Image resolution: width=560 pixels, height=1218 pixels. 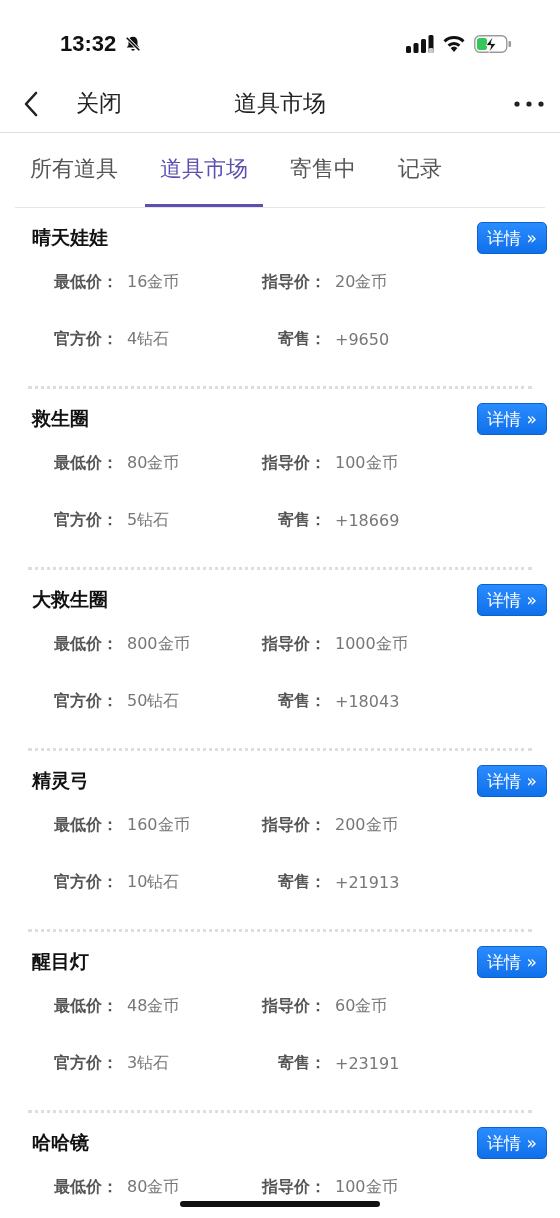 I want to click on field-value: 16金币, so click(x=154, y=282).